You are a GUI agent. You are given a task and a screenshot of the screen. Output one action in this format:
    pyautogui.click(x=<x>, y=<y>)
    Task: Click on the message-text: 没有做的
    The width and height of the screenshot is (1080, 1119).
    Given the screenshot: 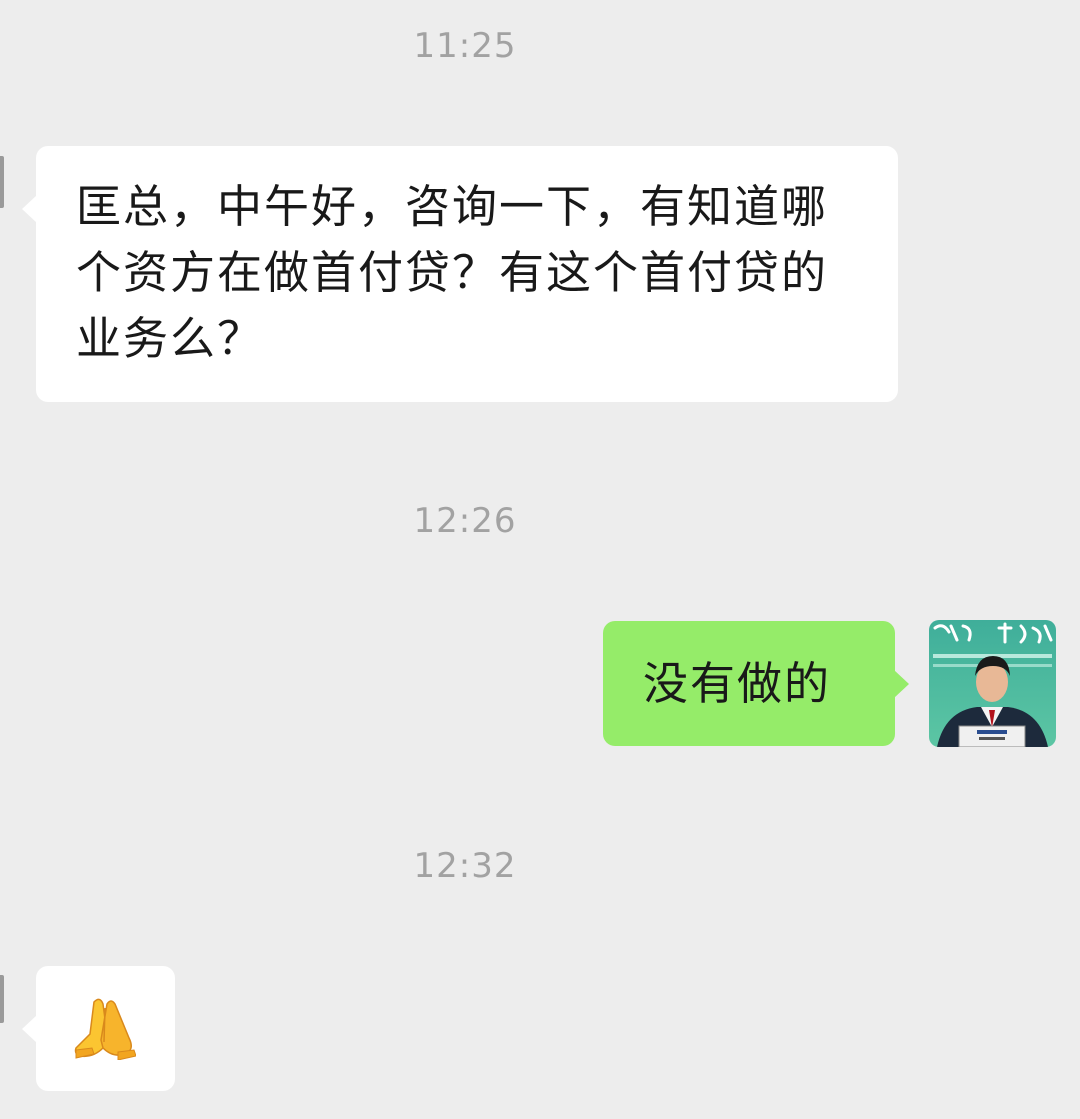 What is the action you would take?
    pyautogui.click(x=737, y=683)
    